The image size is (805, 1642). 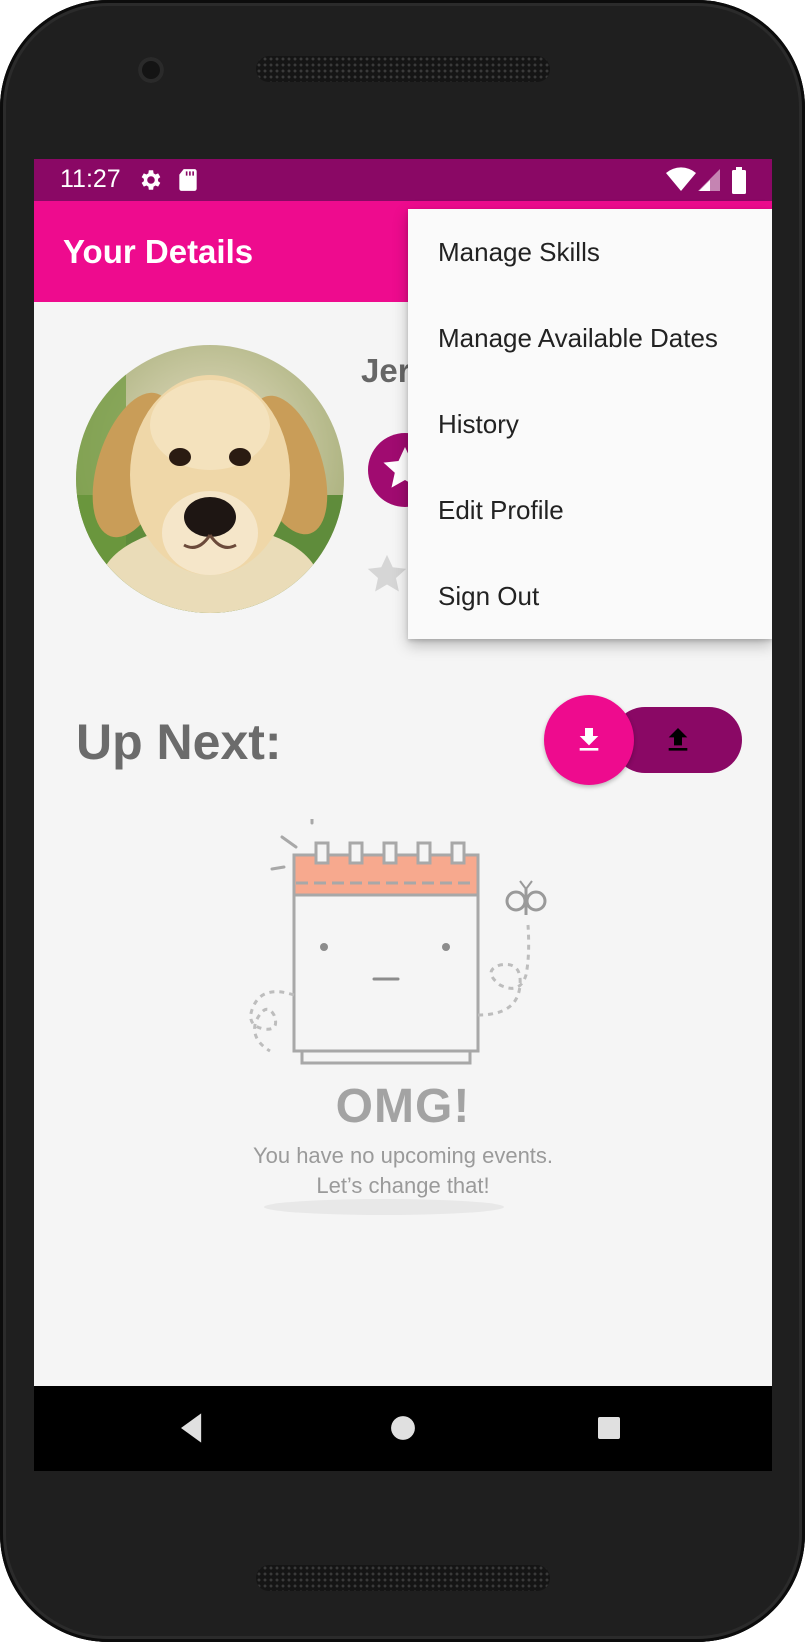 I want to click on sd-card-icon, so click(x=188, y=180).